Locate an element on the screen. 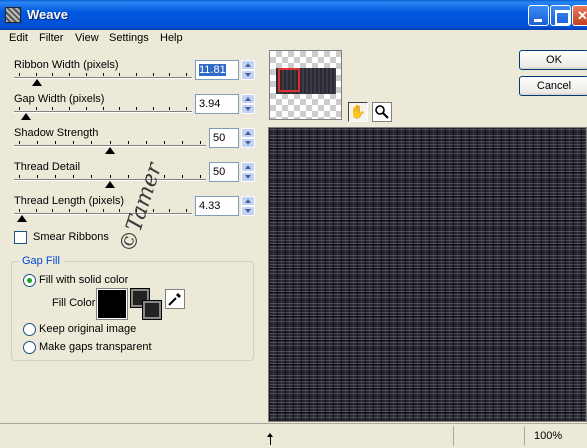  color-swap-icon is located at coordinates (146, 304).